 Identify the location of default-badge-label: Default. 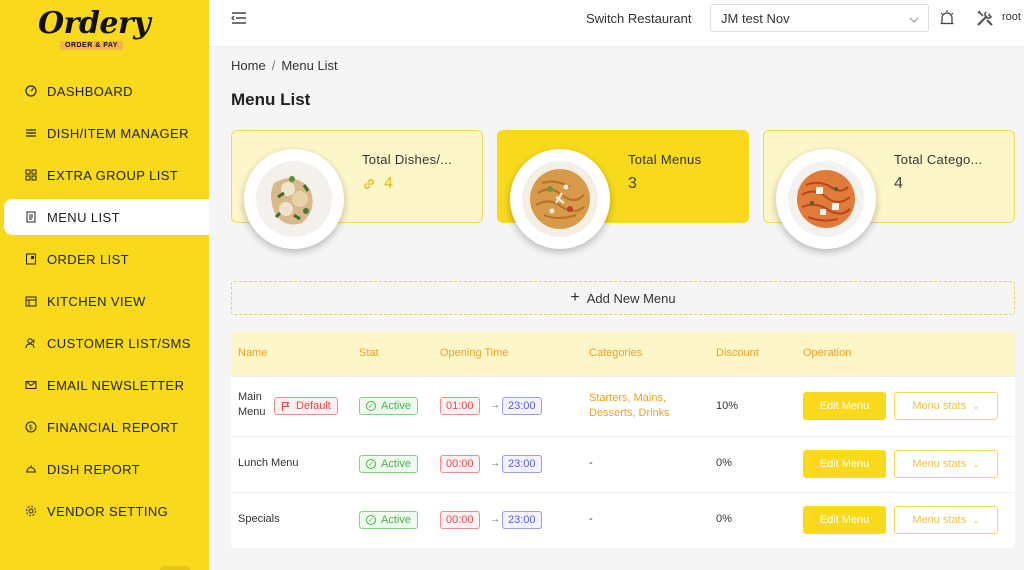
(313, 406).